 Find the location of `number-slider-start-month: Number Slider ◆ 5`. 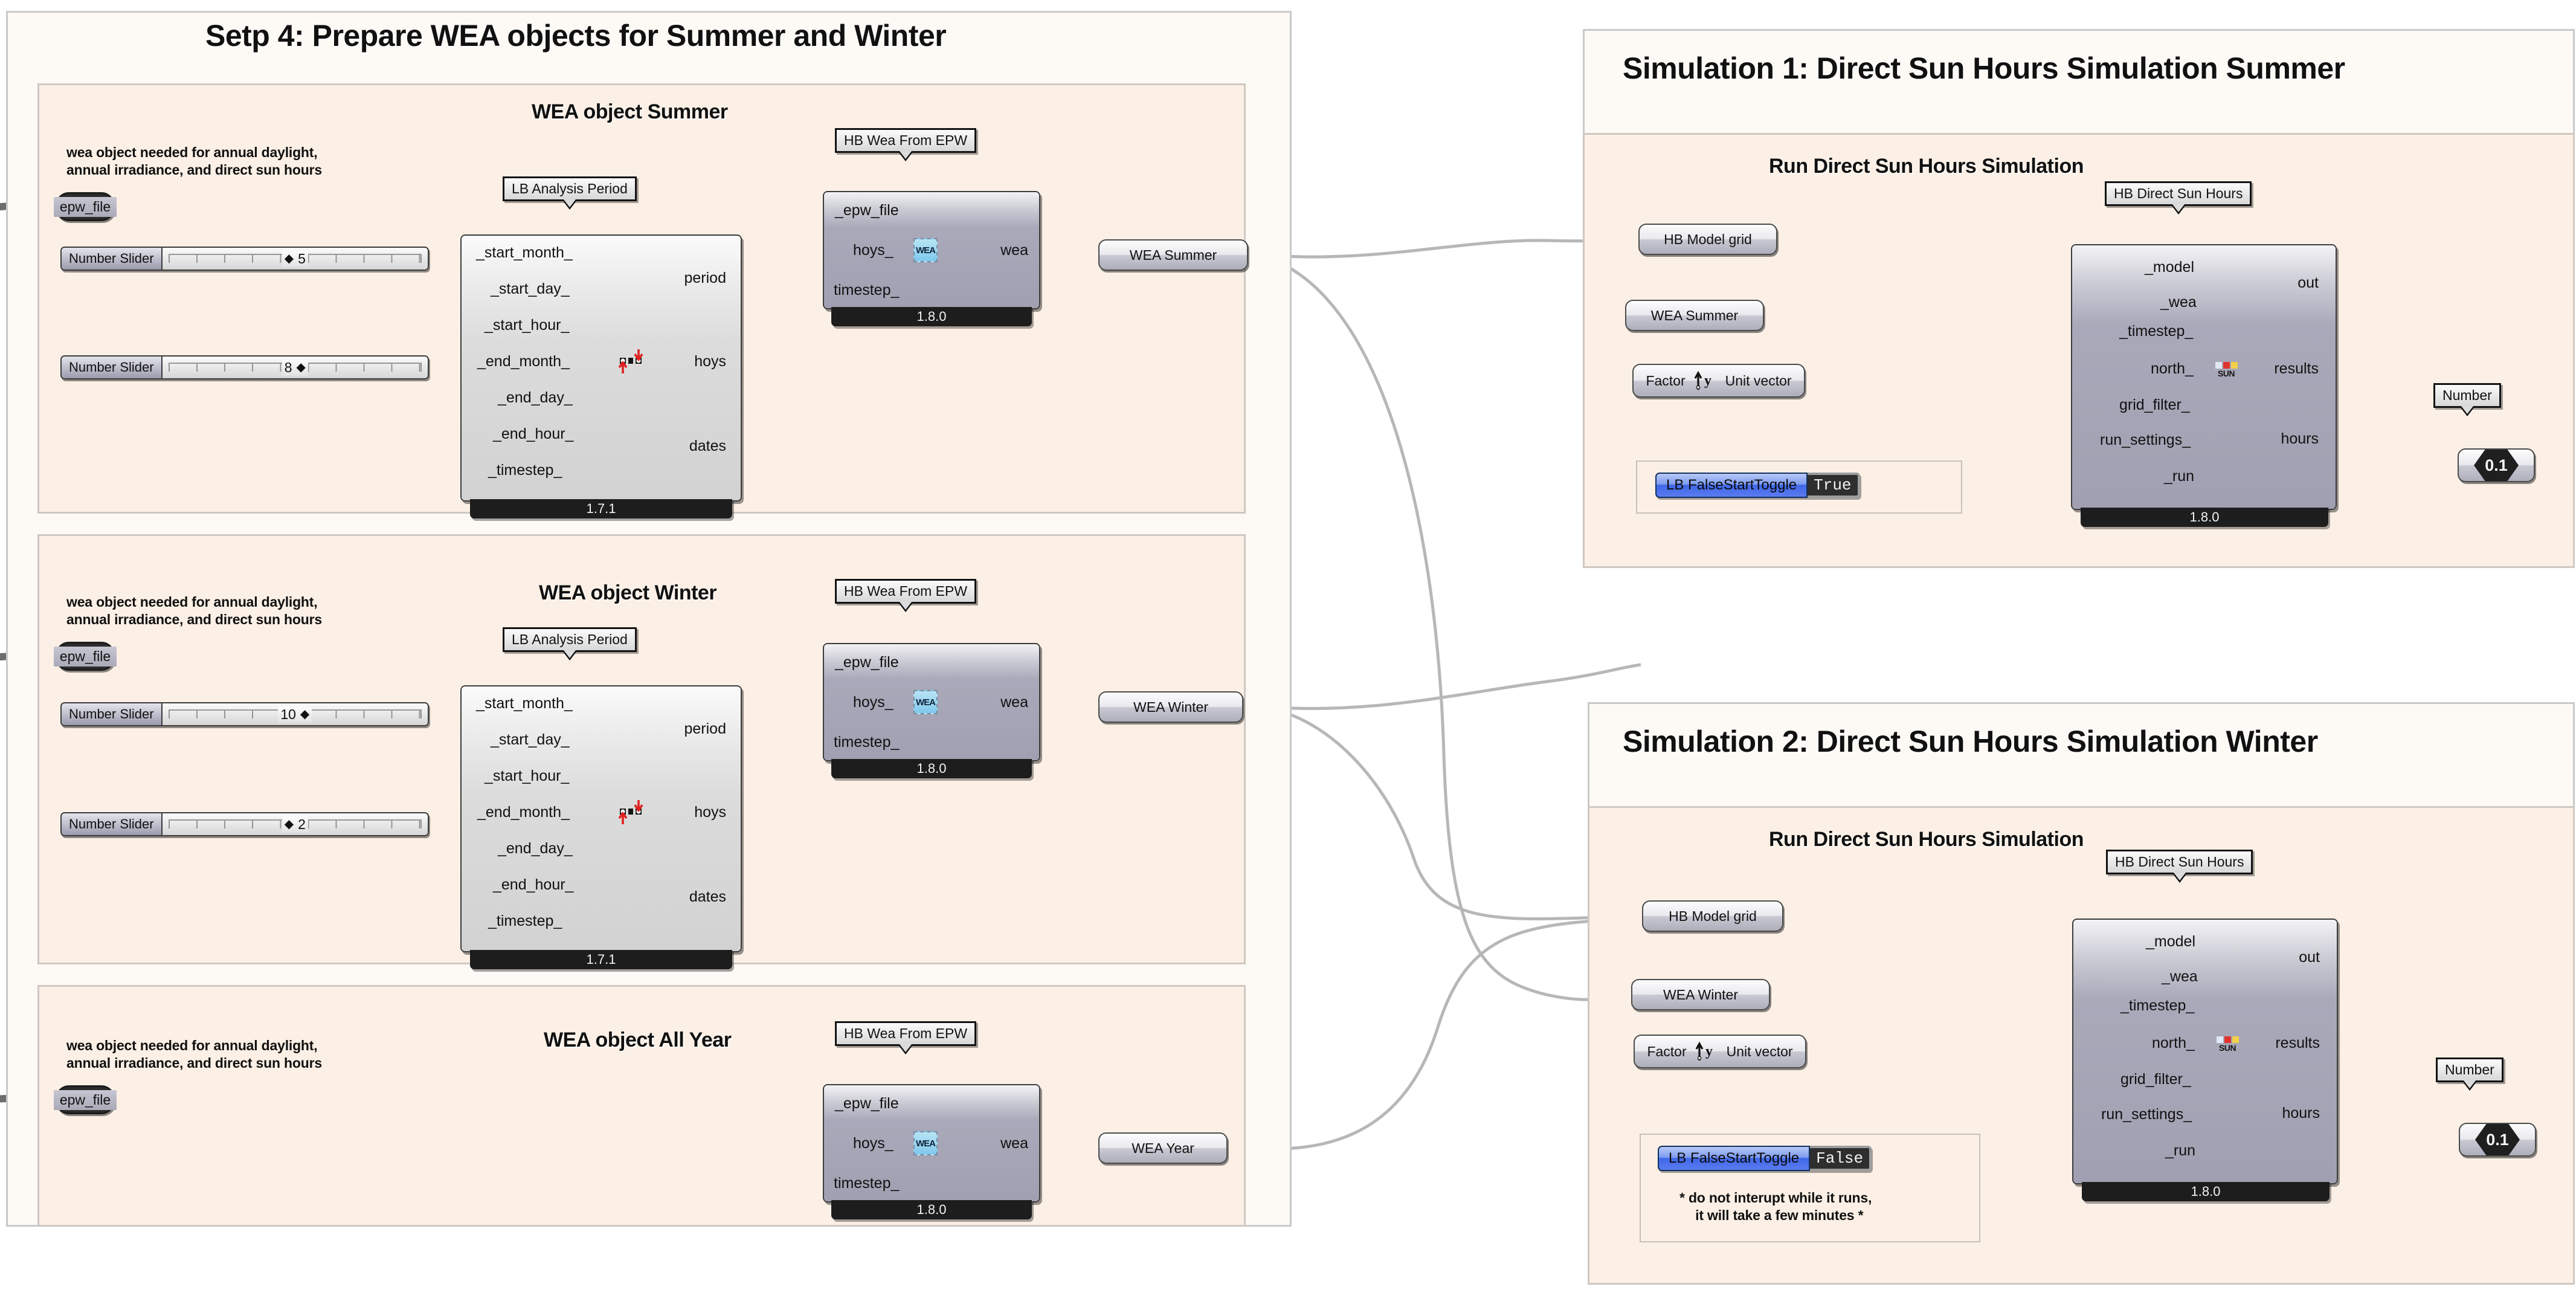

number-slider-start-month: Number Slider ◆ 5 is located at coordinates (245, 259).